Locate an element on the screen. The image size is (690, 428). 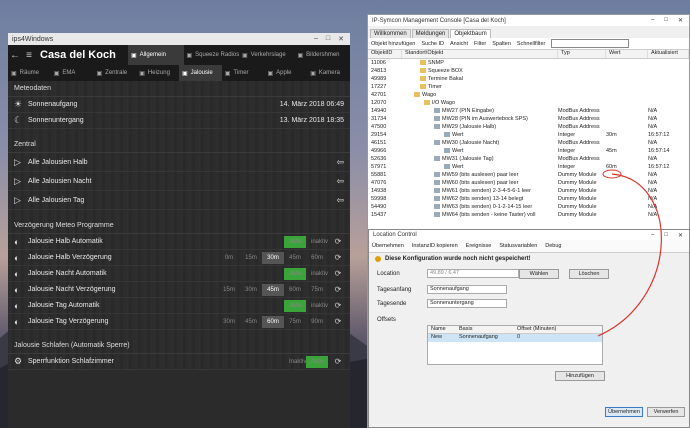
subtab-2: ▣ Zentrale is located at coordinates (115, 73).